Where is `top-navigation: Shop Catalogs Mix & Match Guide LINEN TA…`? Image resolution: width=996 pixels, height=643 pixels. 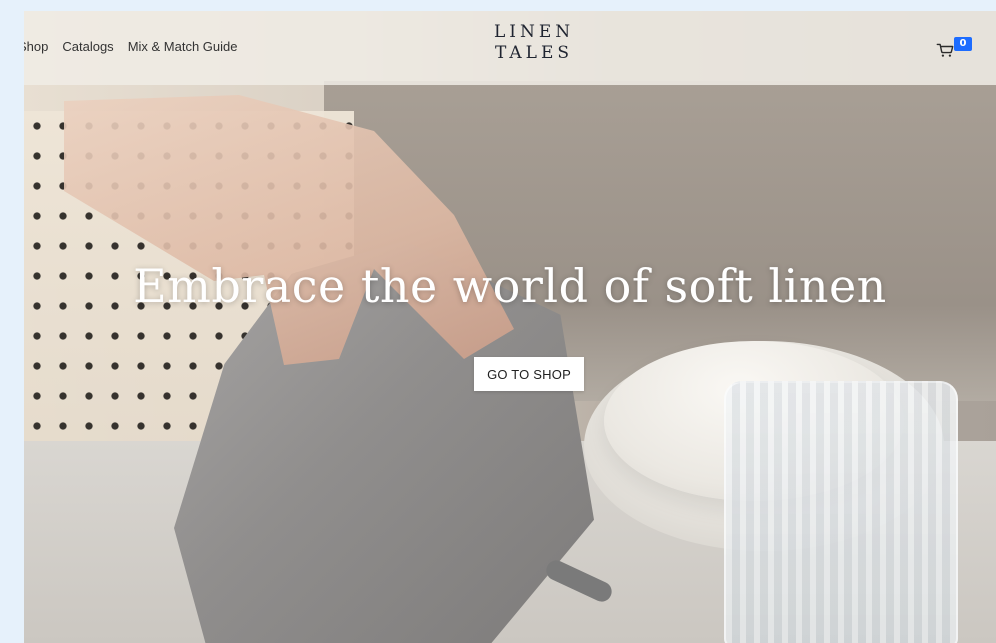 top-navigation: Shop Catalogs Mix & Match Guide LINEN TA… is located at coordinates (510, 48).